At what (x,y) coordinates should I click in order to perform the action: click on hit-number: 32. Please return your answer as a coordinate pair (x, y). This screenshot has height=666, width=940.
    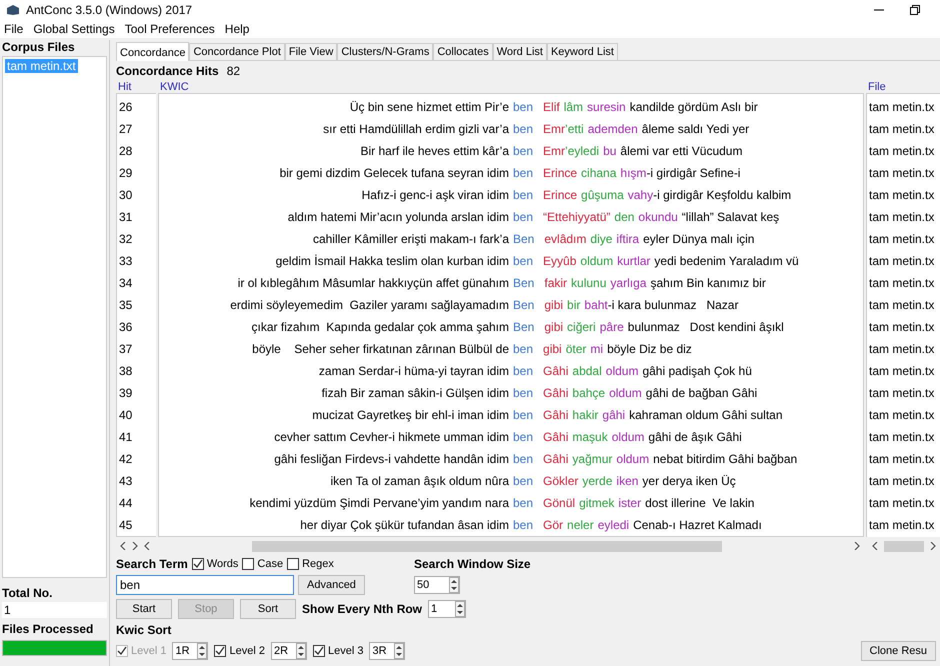
    Looking at the image, I should click on (126, 239).